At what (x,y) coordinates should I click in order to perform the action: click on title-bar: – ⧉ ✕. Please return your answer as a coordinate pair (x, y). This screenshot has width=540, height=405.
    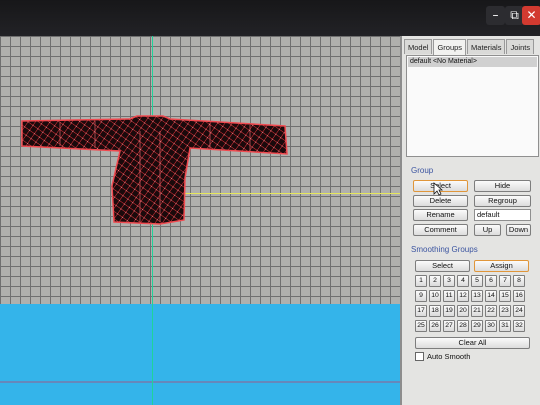
    Looking at the image, I should click on (270, 18).